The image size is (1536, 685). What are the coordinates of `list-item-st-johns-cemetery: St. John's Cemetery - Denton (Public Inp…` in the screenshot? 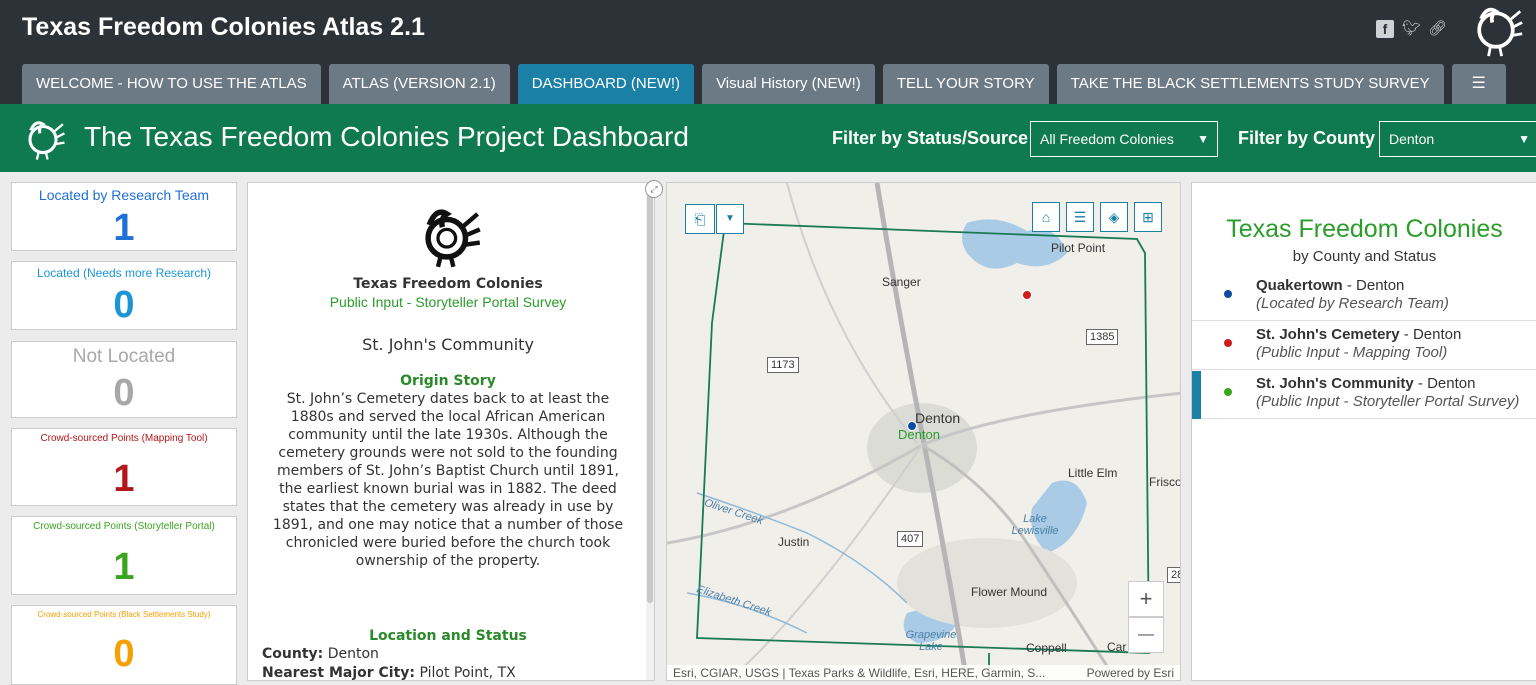 It's located at (1364, 346).